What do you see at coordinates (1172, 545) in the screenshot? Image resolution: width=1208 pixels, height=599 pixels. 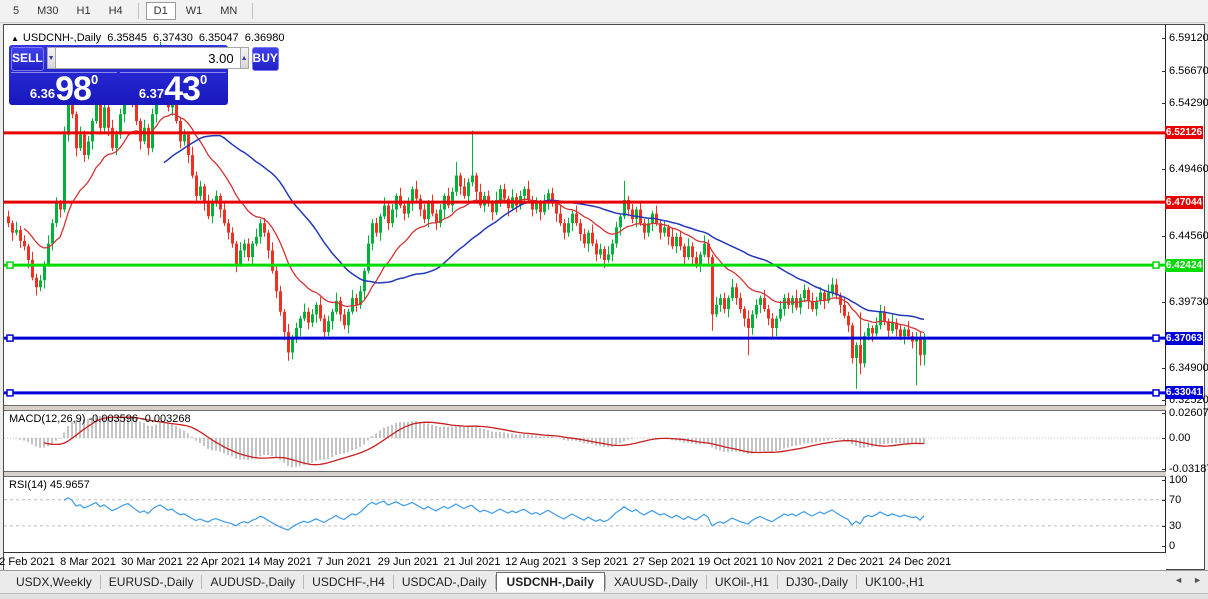 I see `rsi-tick-label: 0` at bounding box center [1172, 545].